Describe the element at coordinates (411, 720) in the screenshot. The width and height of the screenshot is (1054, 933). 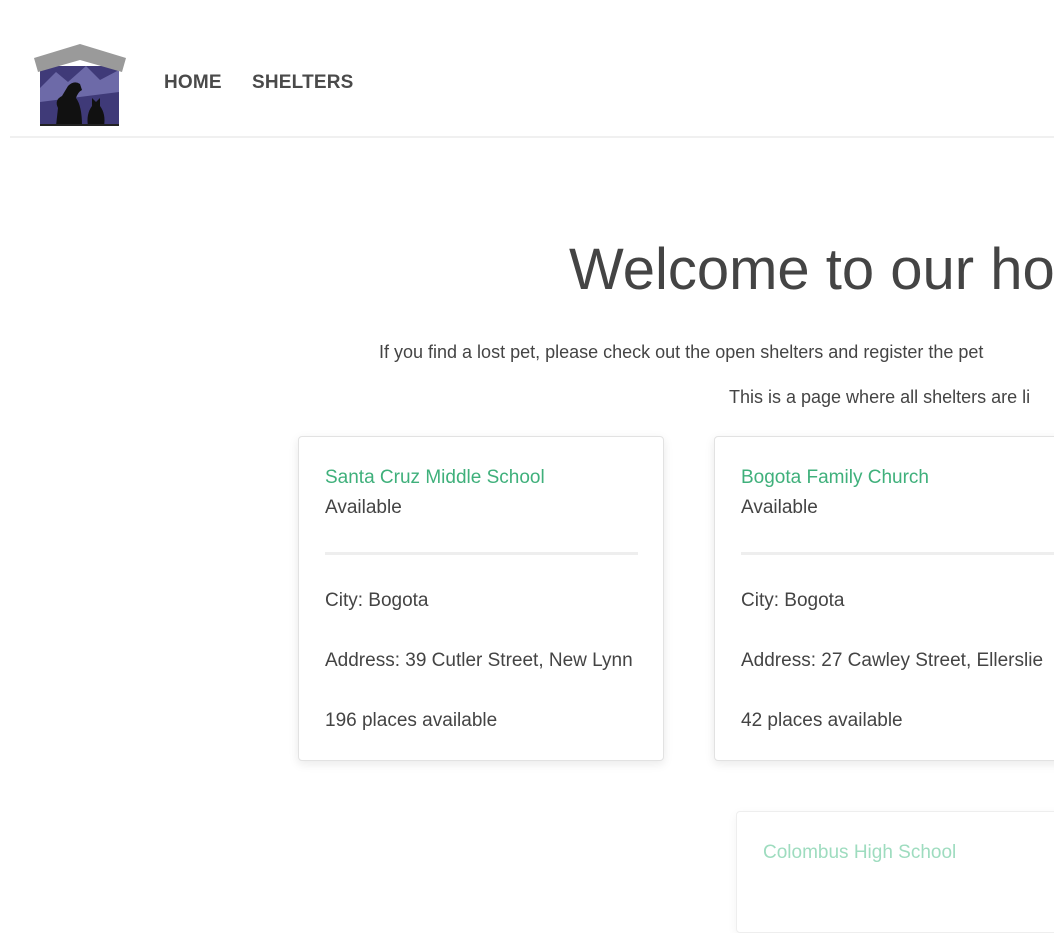
I see `shelter-places: 196 places available` at that location.